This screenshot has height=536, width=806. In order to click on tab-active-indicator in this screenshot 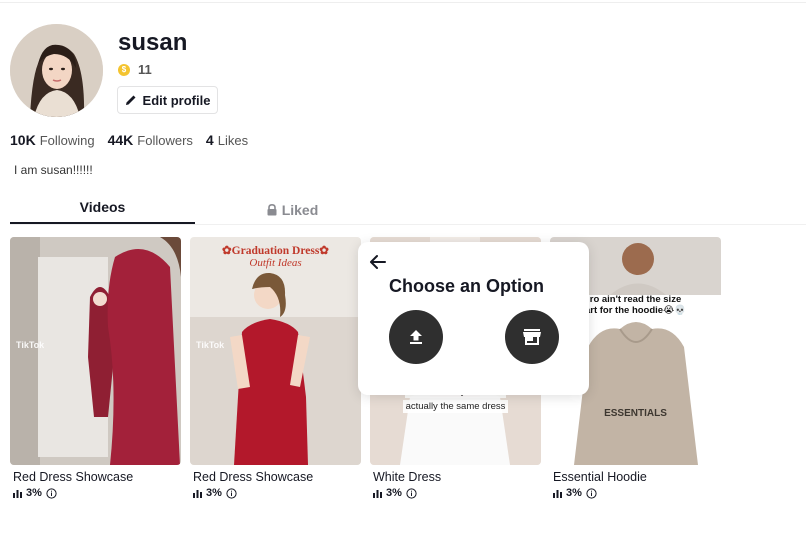, I will do `click(102, 223)`.